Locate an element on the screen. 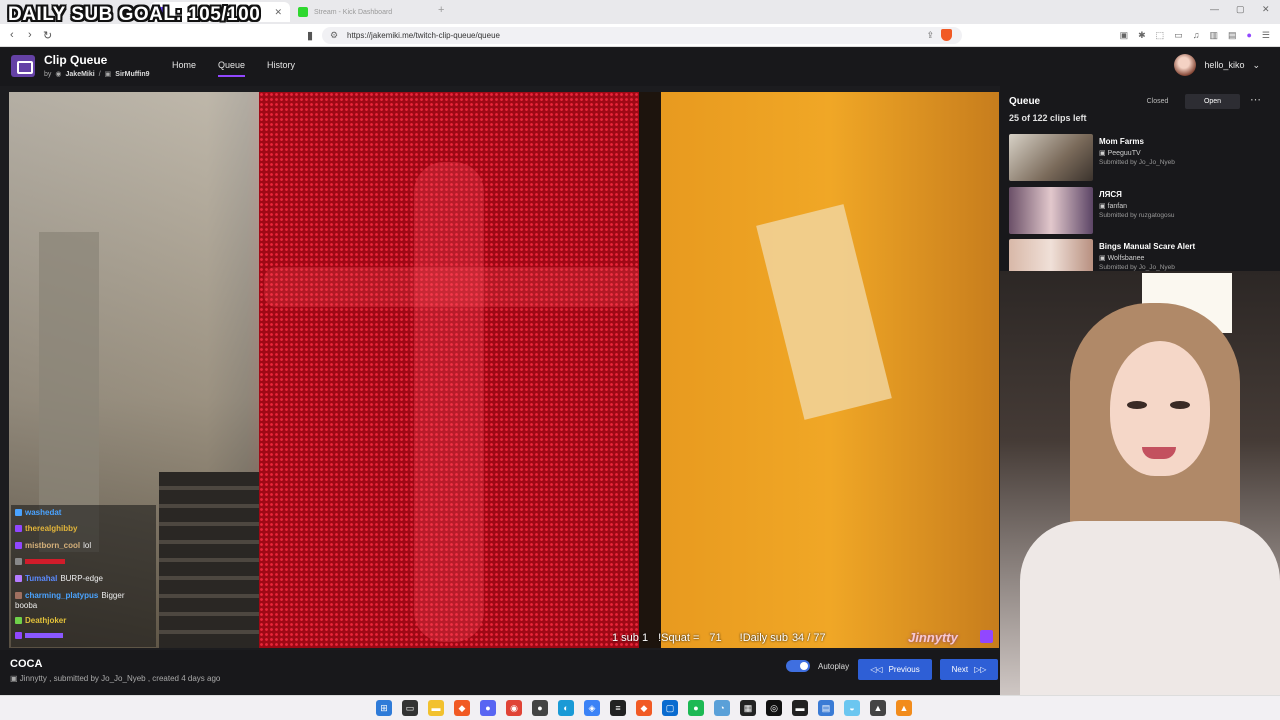  back-arrow-icon: ‹ is located at coordinates (12, 35).